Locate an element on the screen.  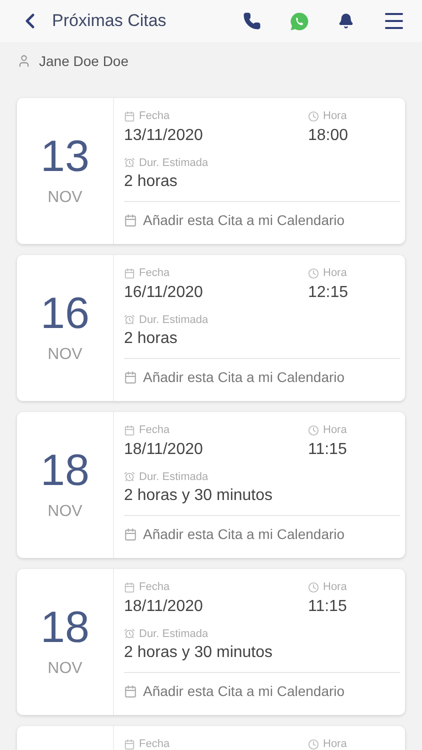
day-number: 13 is located at coordinates (65, 157).